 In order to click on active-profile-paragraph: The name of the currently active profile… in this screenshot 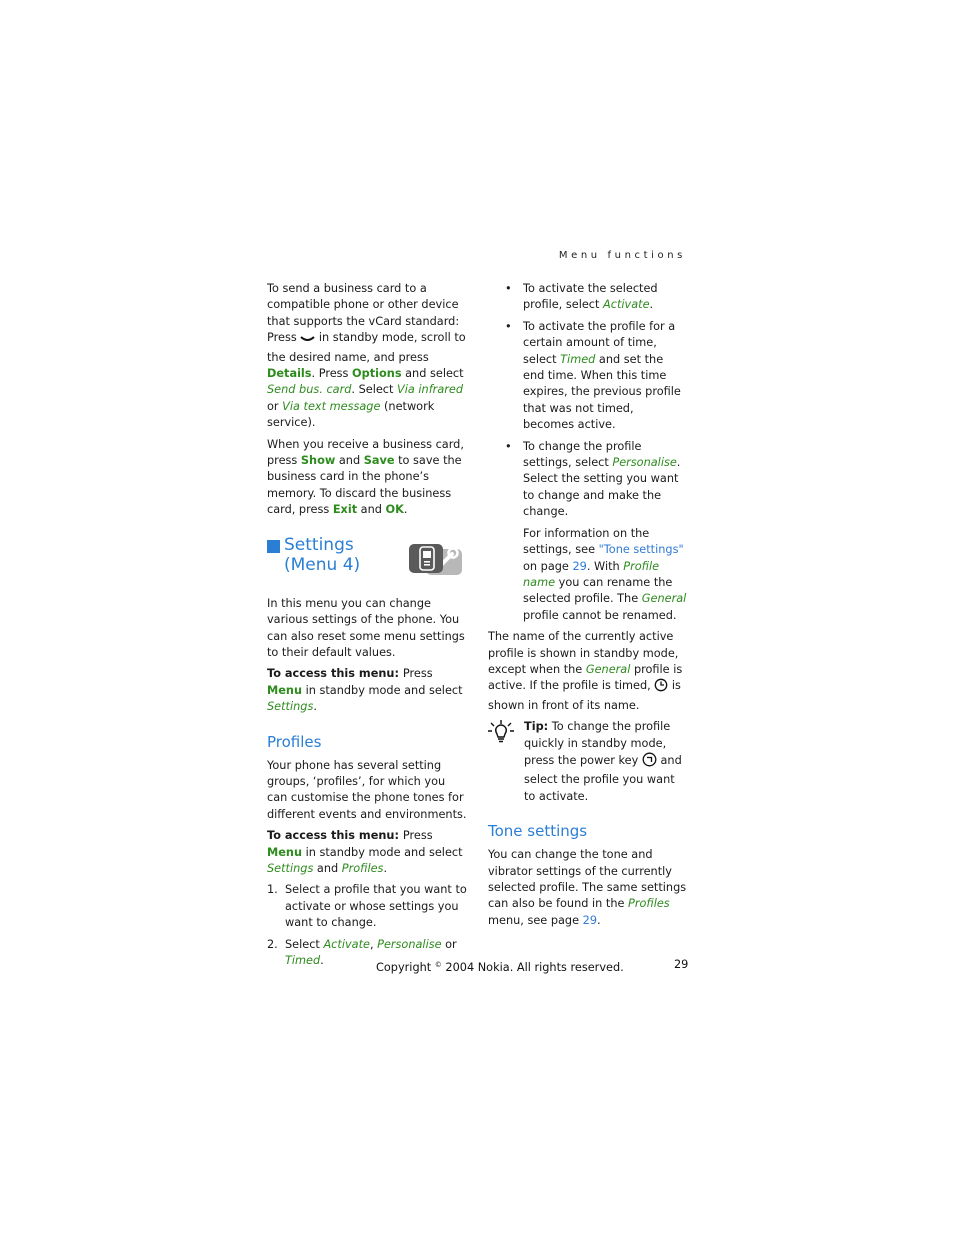, I will do `click(585, 671)`.